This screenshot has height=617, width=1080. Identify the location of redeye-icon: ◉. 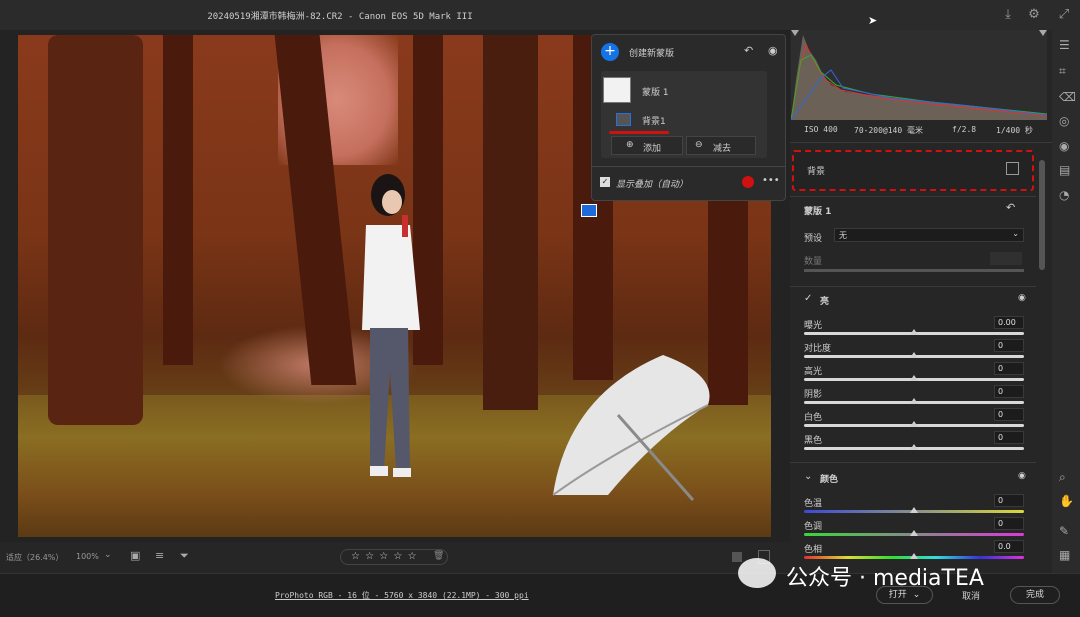
(1064, 146).